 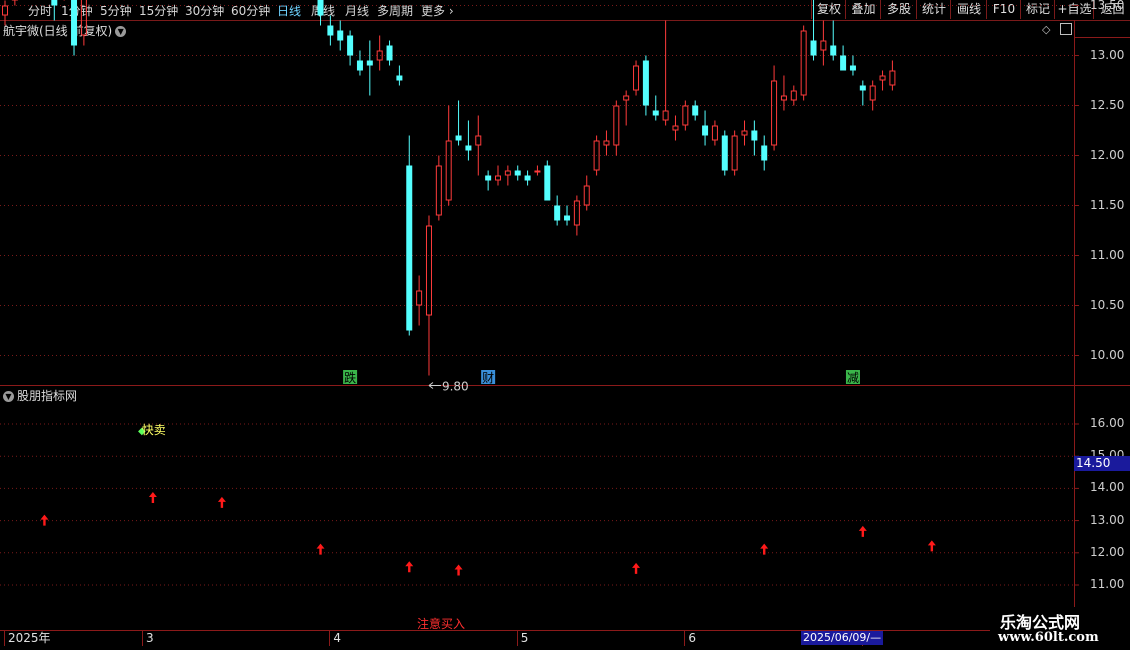 What do you see at coordinates (842, 638) in the screenshot?
I see `cursor-date: 2025/06/09/—` at bounding box center [842, 638].